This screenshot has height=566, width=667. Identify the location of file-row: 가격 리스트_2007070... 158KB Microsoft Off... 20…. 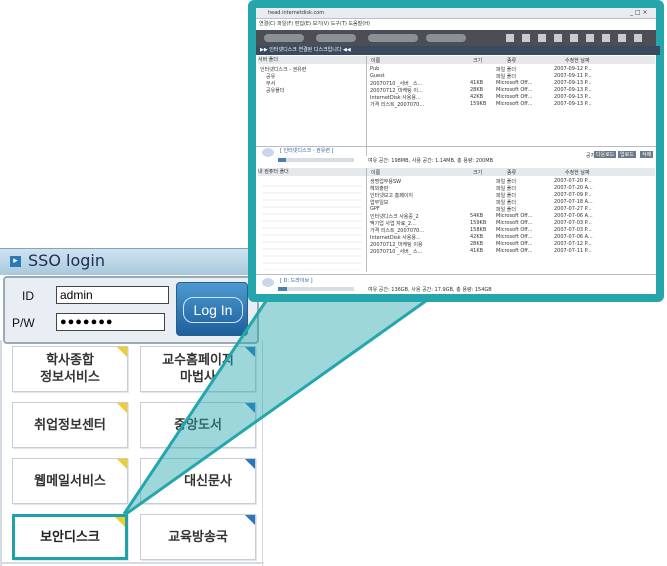
(512, 230).